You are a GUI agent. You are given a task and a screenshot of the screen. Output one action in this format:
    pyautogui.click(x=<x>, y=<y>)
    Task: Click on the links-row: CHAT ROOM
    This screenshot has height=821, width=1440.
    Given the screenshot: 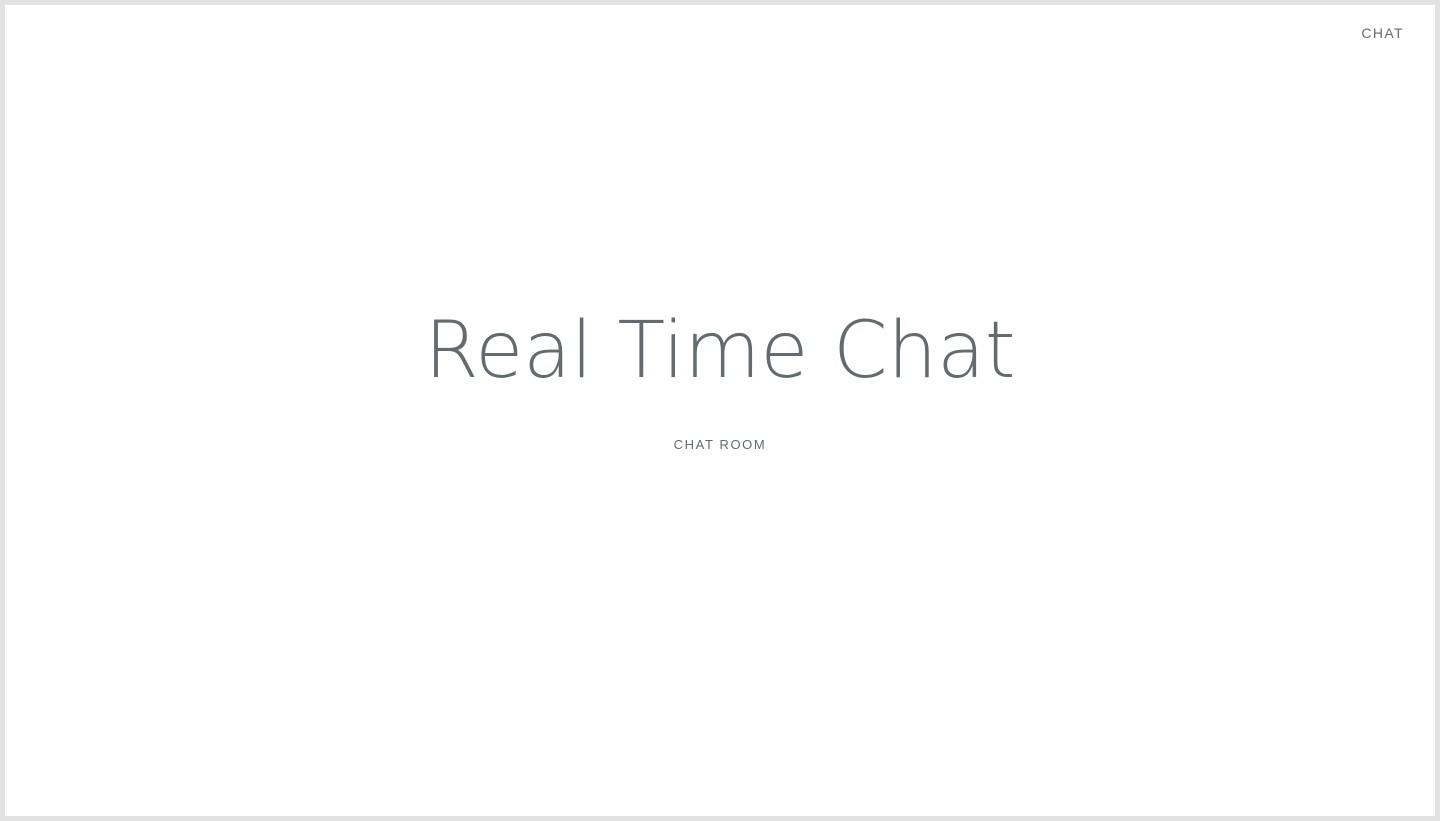 What is the action you would take?
    pyautogui.click(x=720, y=445)
    